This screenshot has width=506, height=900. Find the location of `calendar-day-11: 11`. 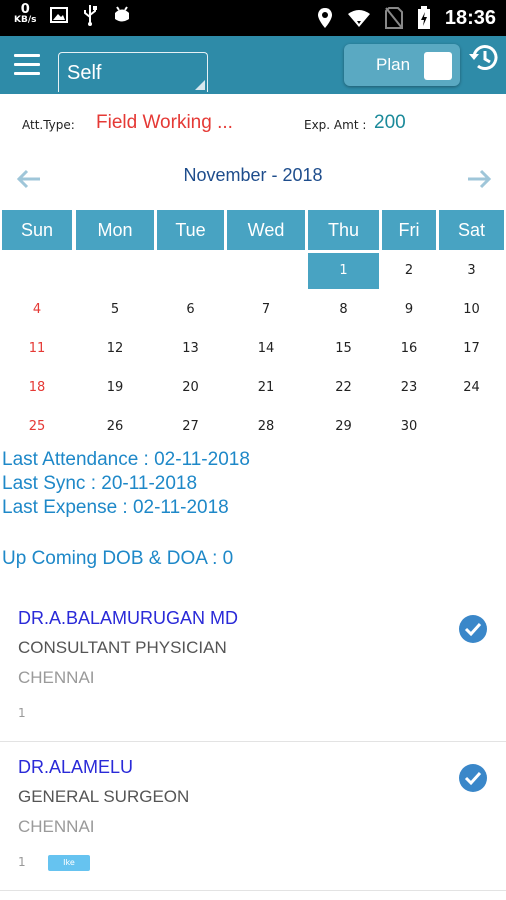

calendar-day-11: 11 is located at coordinates (37, 349).